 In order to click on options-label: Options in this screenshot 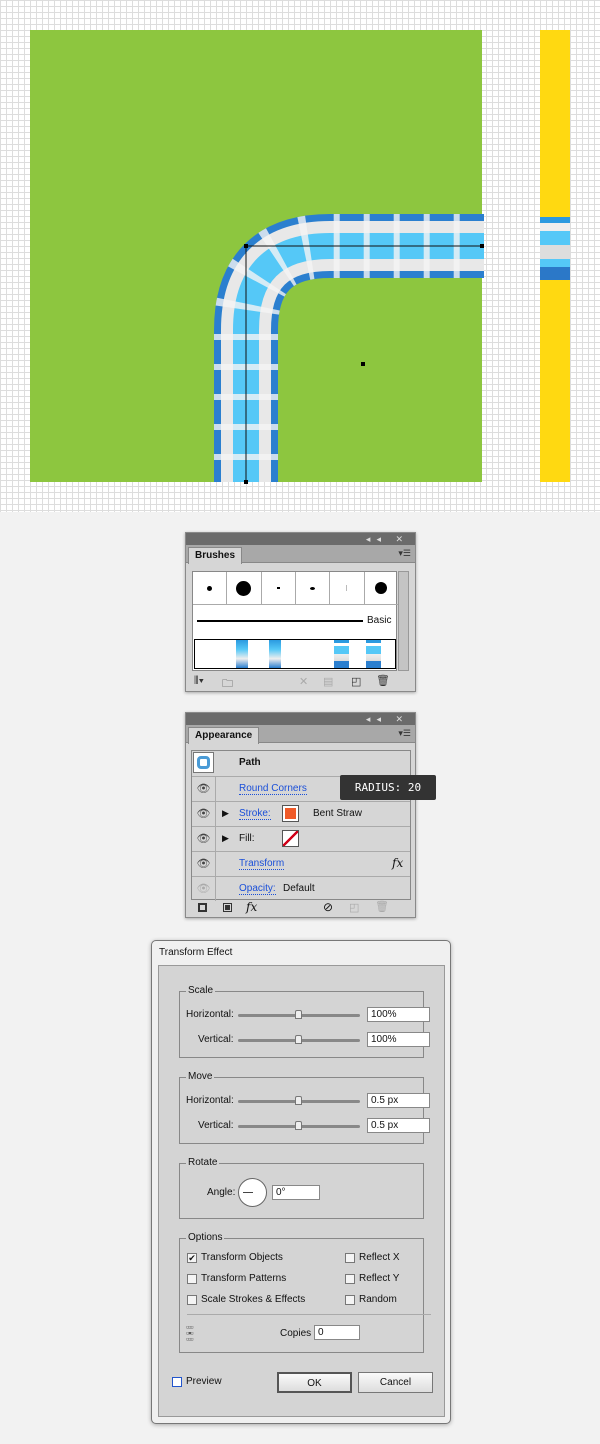, I will do `click(205, 1237)`.